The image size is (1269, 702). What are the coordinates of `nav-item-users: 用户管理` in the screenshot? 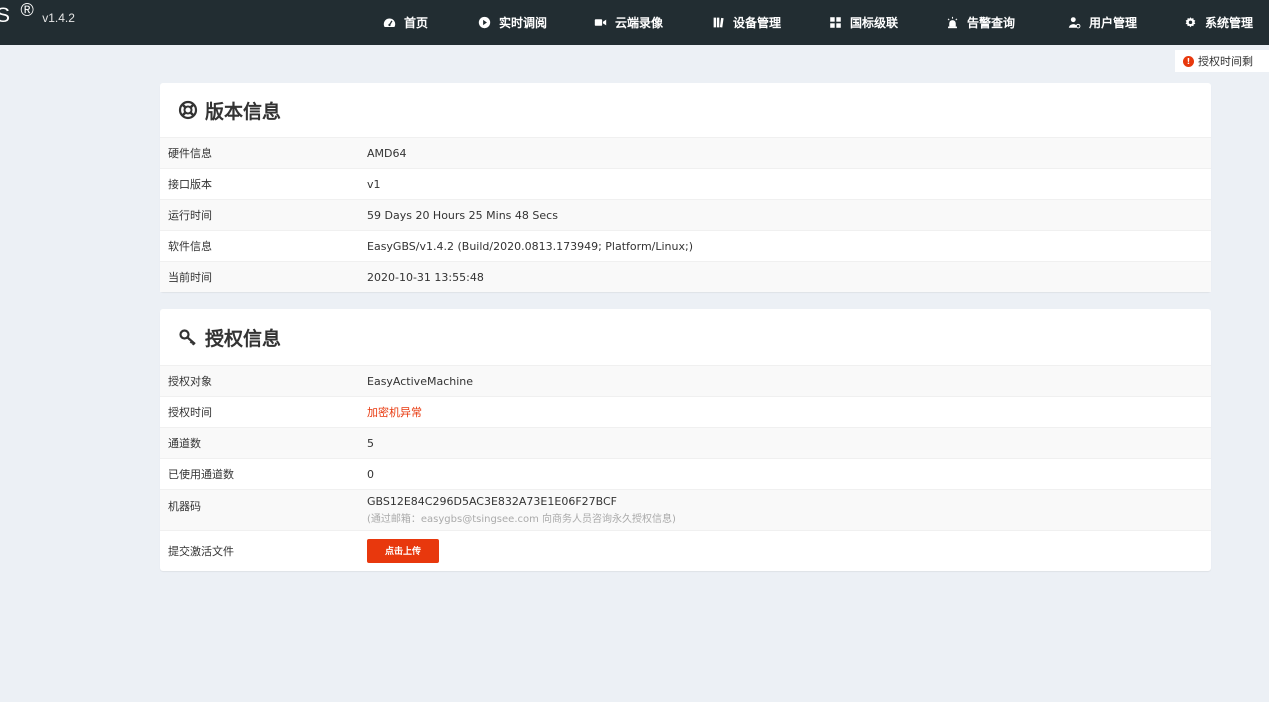 It's located at (1102, 22).